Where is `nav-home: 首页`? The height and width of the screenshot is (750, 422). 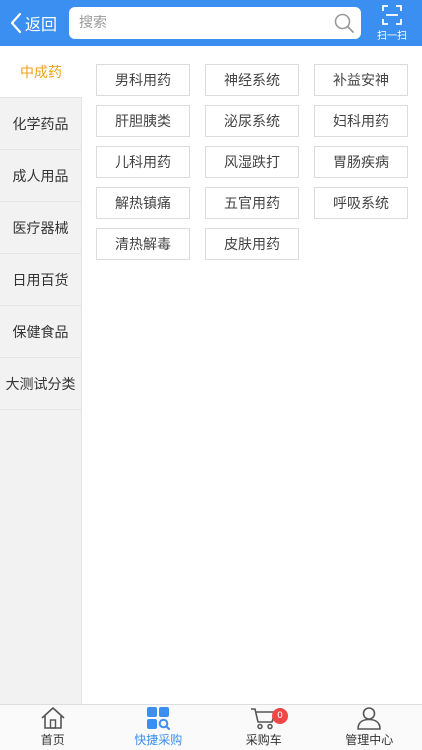 nav-home: 首页 is located at coordinates (53, 727).